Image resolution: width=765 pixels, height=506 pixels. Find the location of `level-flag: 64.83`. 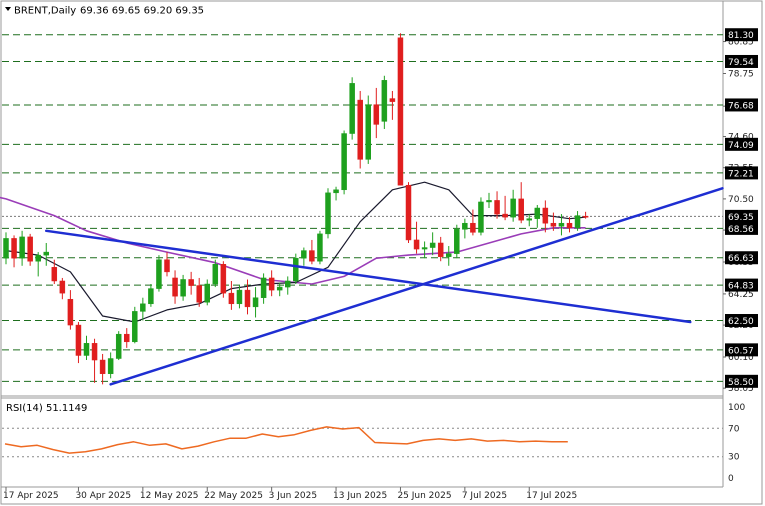

level-flag: 64.83 is located at coordinates (741, 287).